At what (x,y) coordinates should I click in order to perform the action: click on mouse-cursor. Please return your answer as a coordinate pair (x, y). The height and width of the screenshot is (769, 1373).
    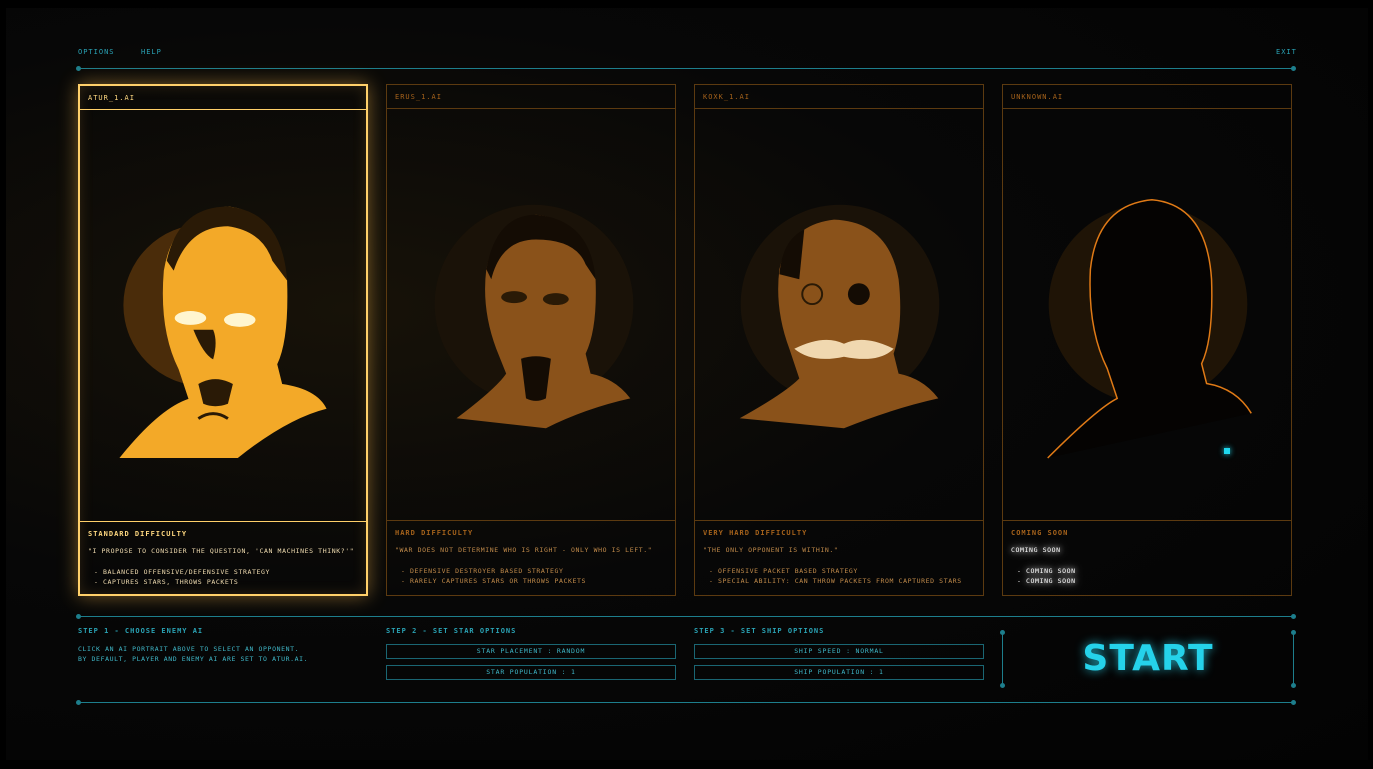
    Looking at the image, I should click on (1227, 451).